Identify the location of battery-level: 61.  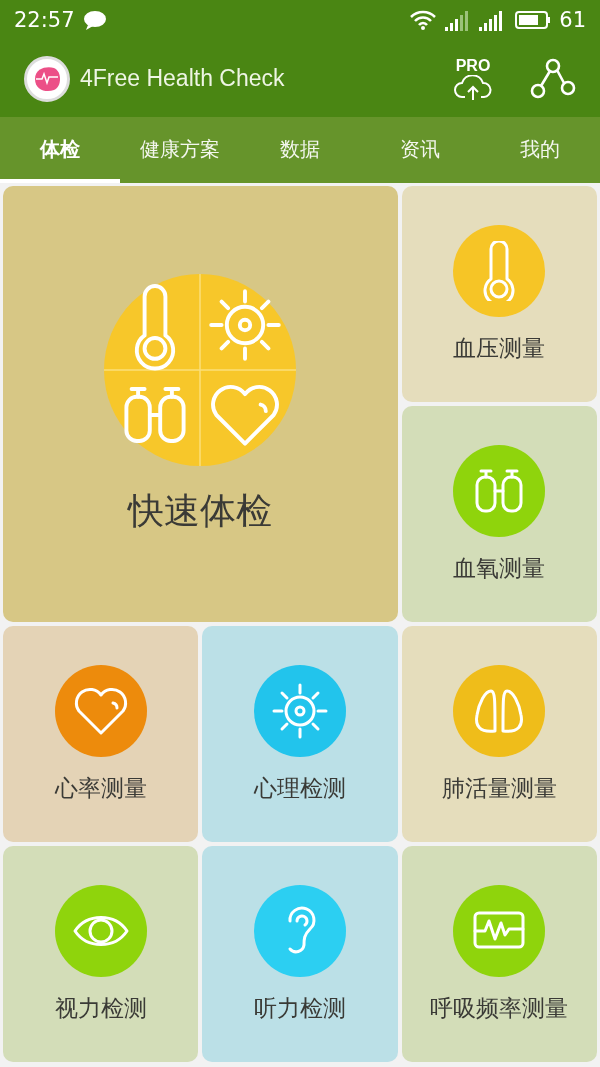
(572, 20).